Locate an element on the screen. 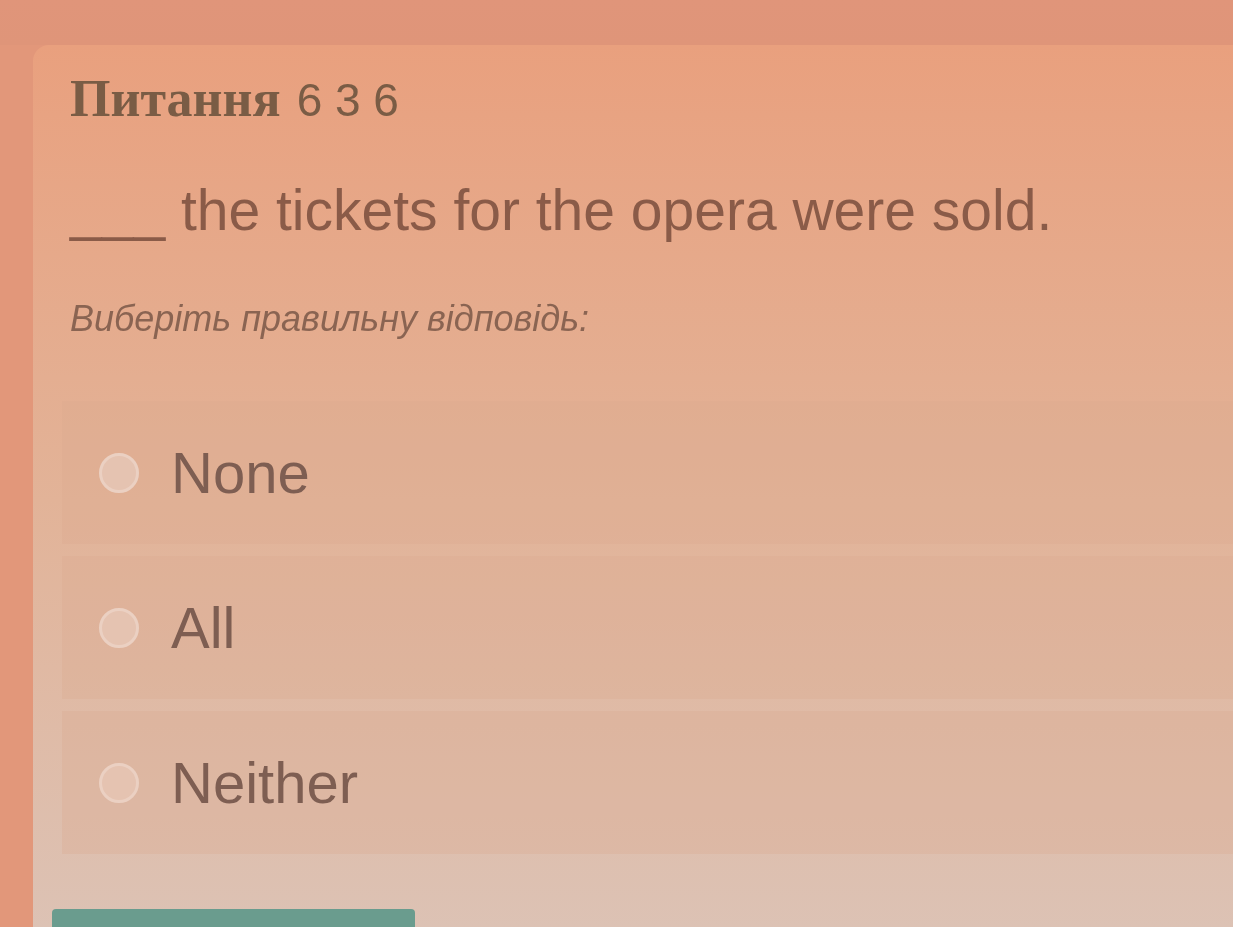 The image size is (1233, 927). answer-option: Neither is located at coordinates (647, 782).